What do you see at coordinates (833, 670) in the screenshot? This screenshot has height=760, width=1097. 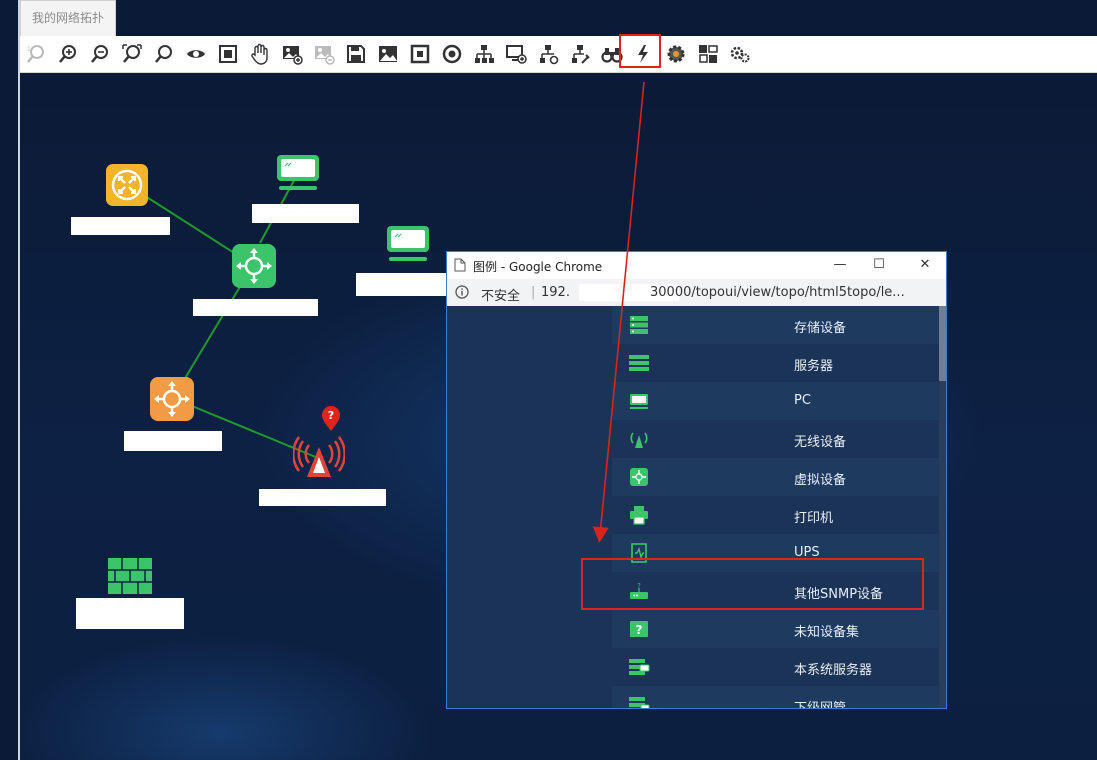 I see `legend-label: 本系统服务器` at bounding box center [833, 670].